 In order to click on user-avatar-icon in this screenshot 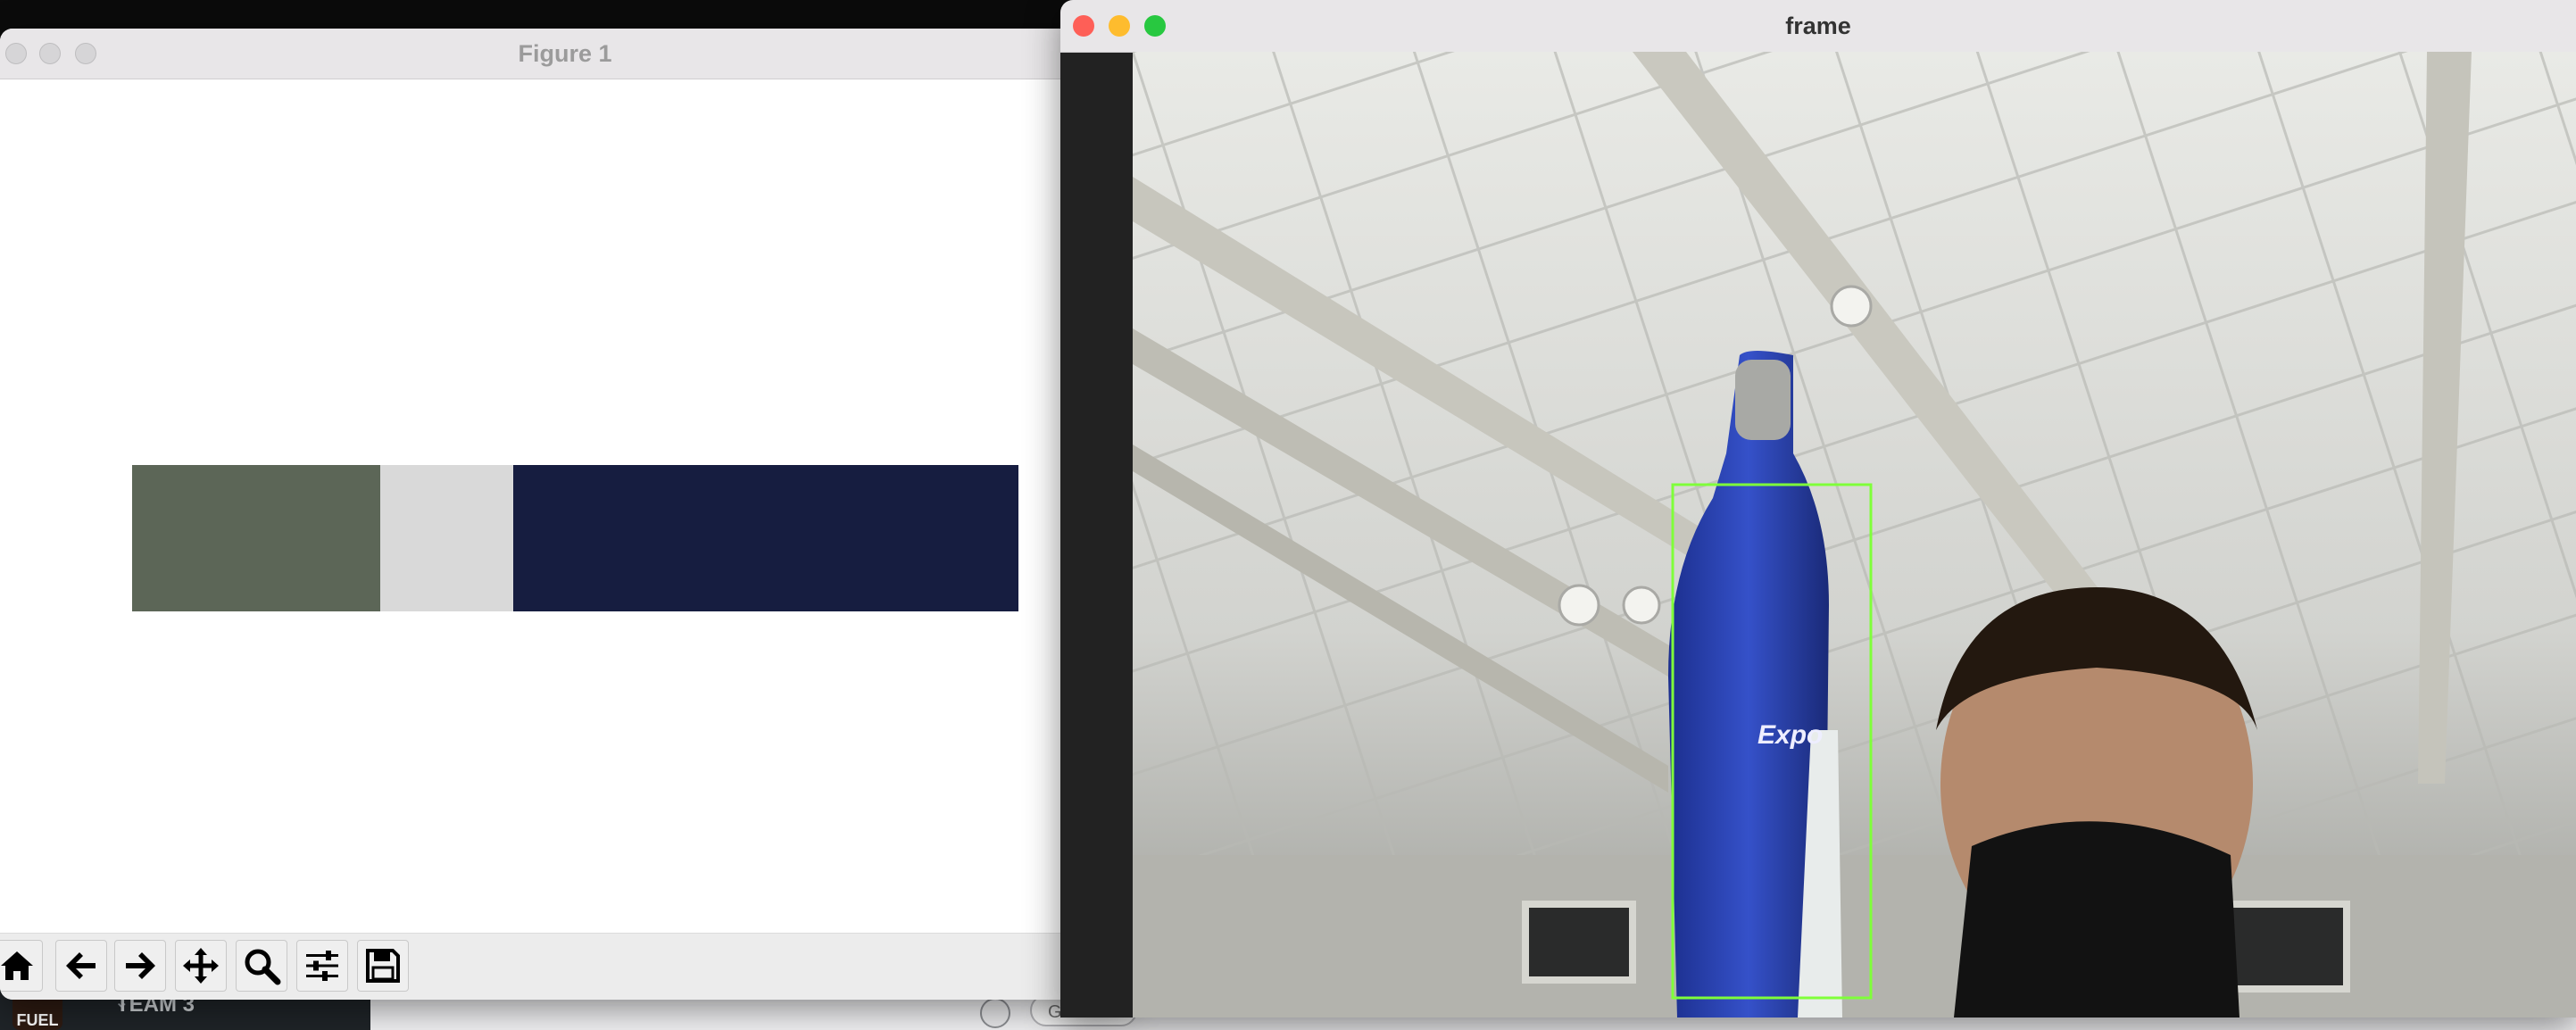, I will do `click(995, 1013)`.